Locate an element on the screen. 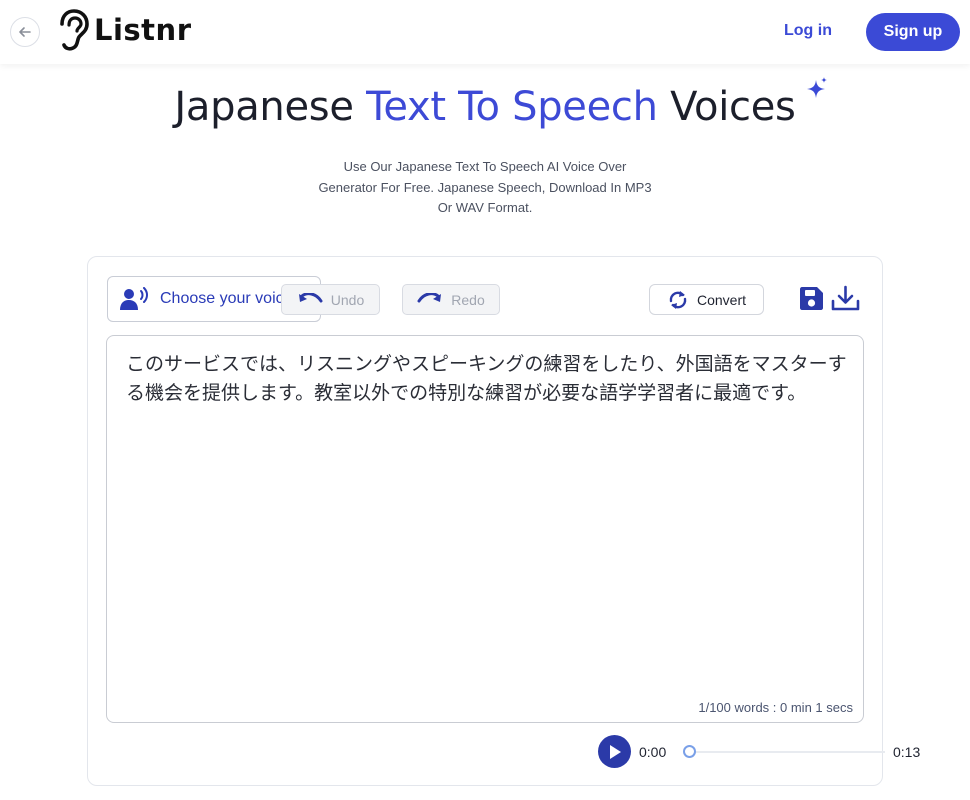  top-header: Listnr Log in Sign up is located at coordinates (485, 32).